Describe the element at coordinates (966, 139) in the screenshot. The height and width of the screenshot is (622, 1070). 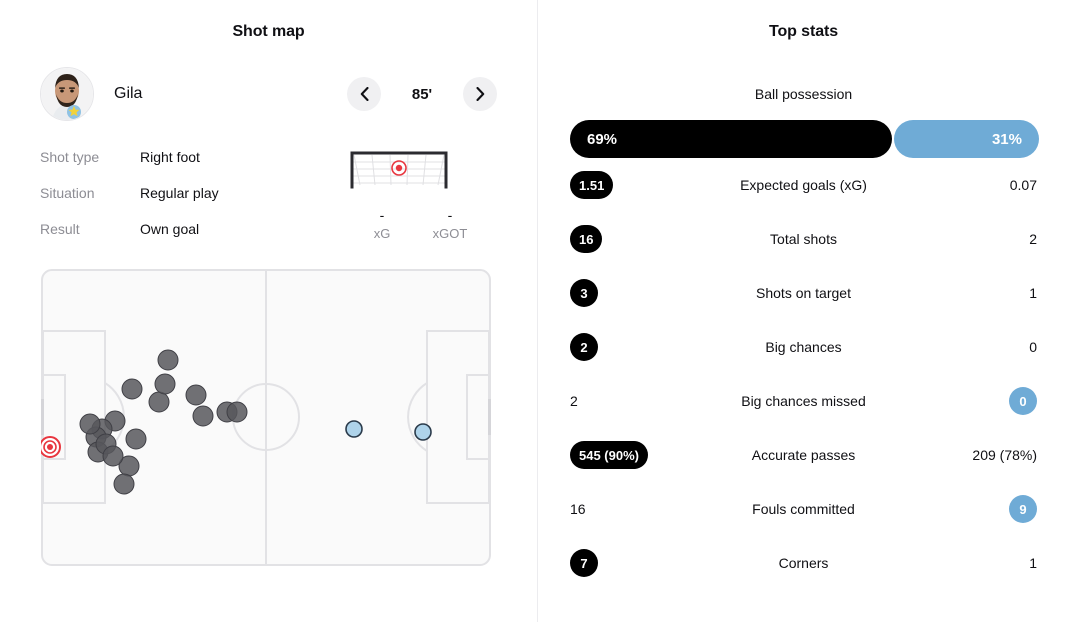
I see `possession-away-segment: 31%` at that location.